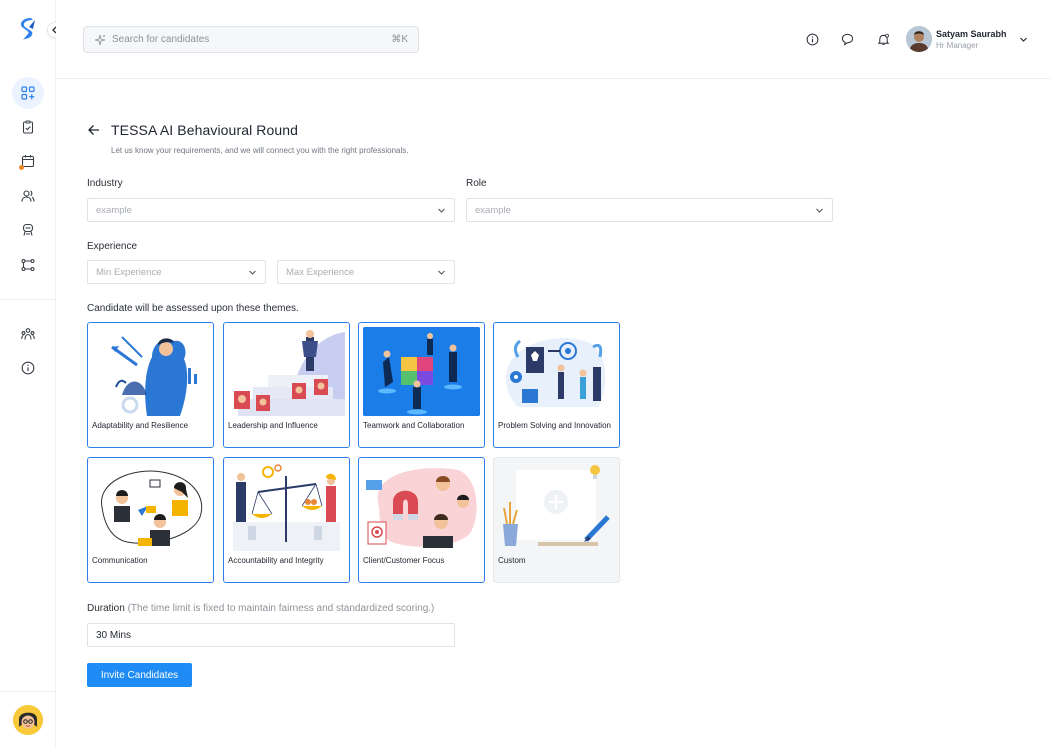 Image resolution: width=1051 pixels, height=747 pixels. I want to click on theme-card-teamwork: Teamwork and Collaboration, so click(421, 385).